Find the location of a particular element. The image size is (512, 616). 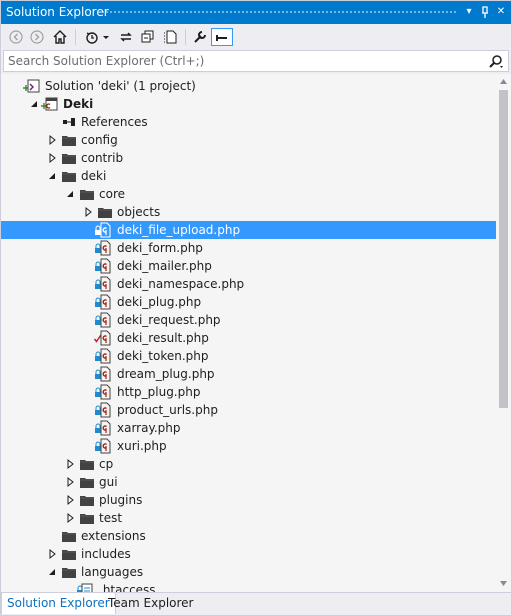

scroll-up-icon is located at coordinates (503, 81).